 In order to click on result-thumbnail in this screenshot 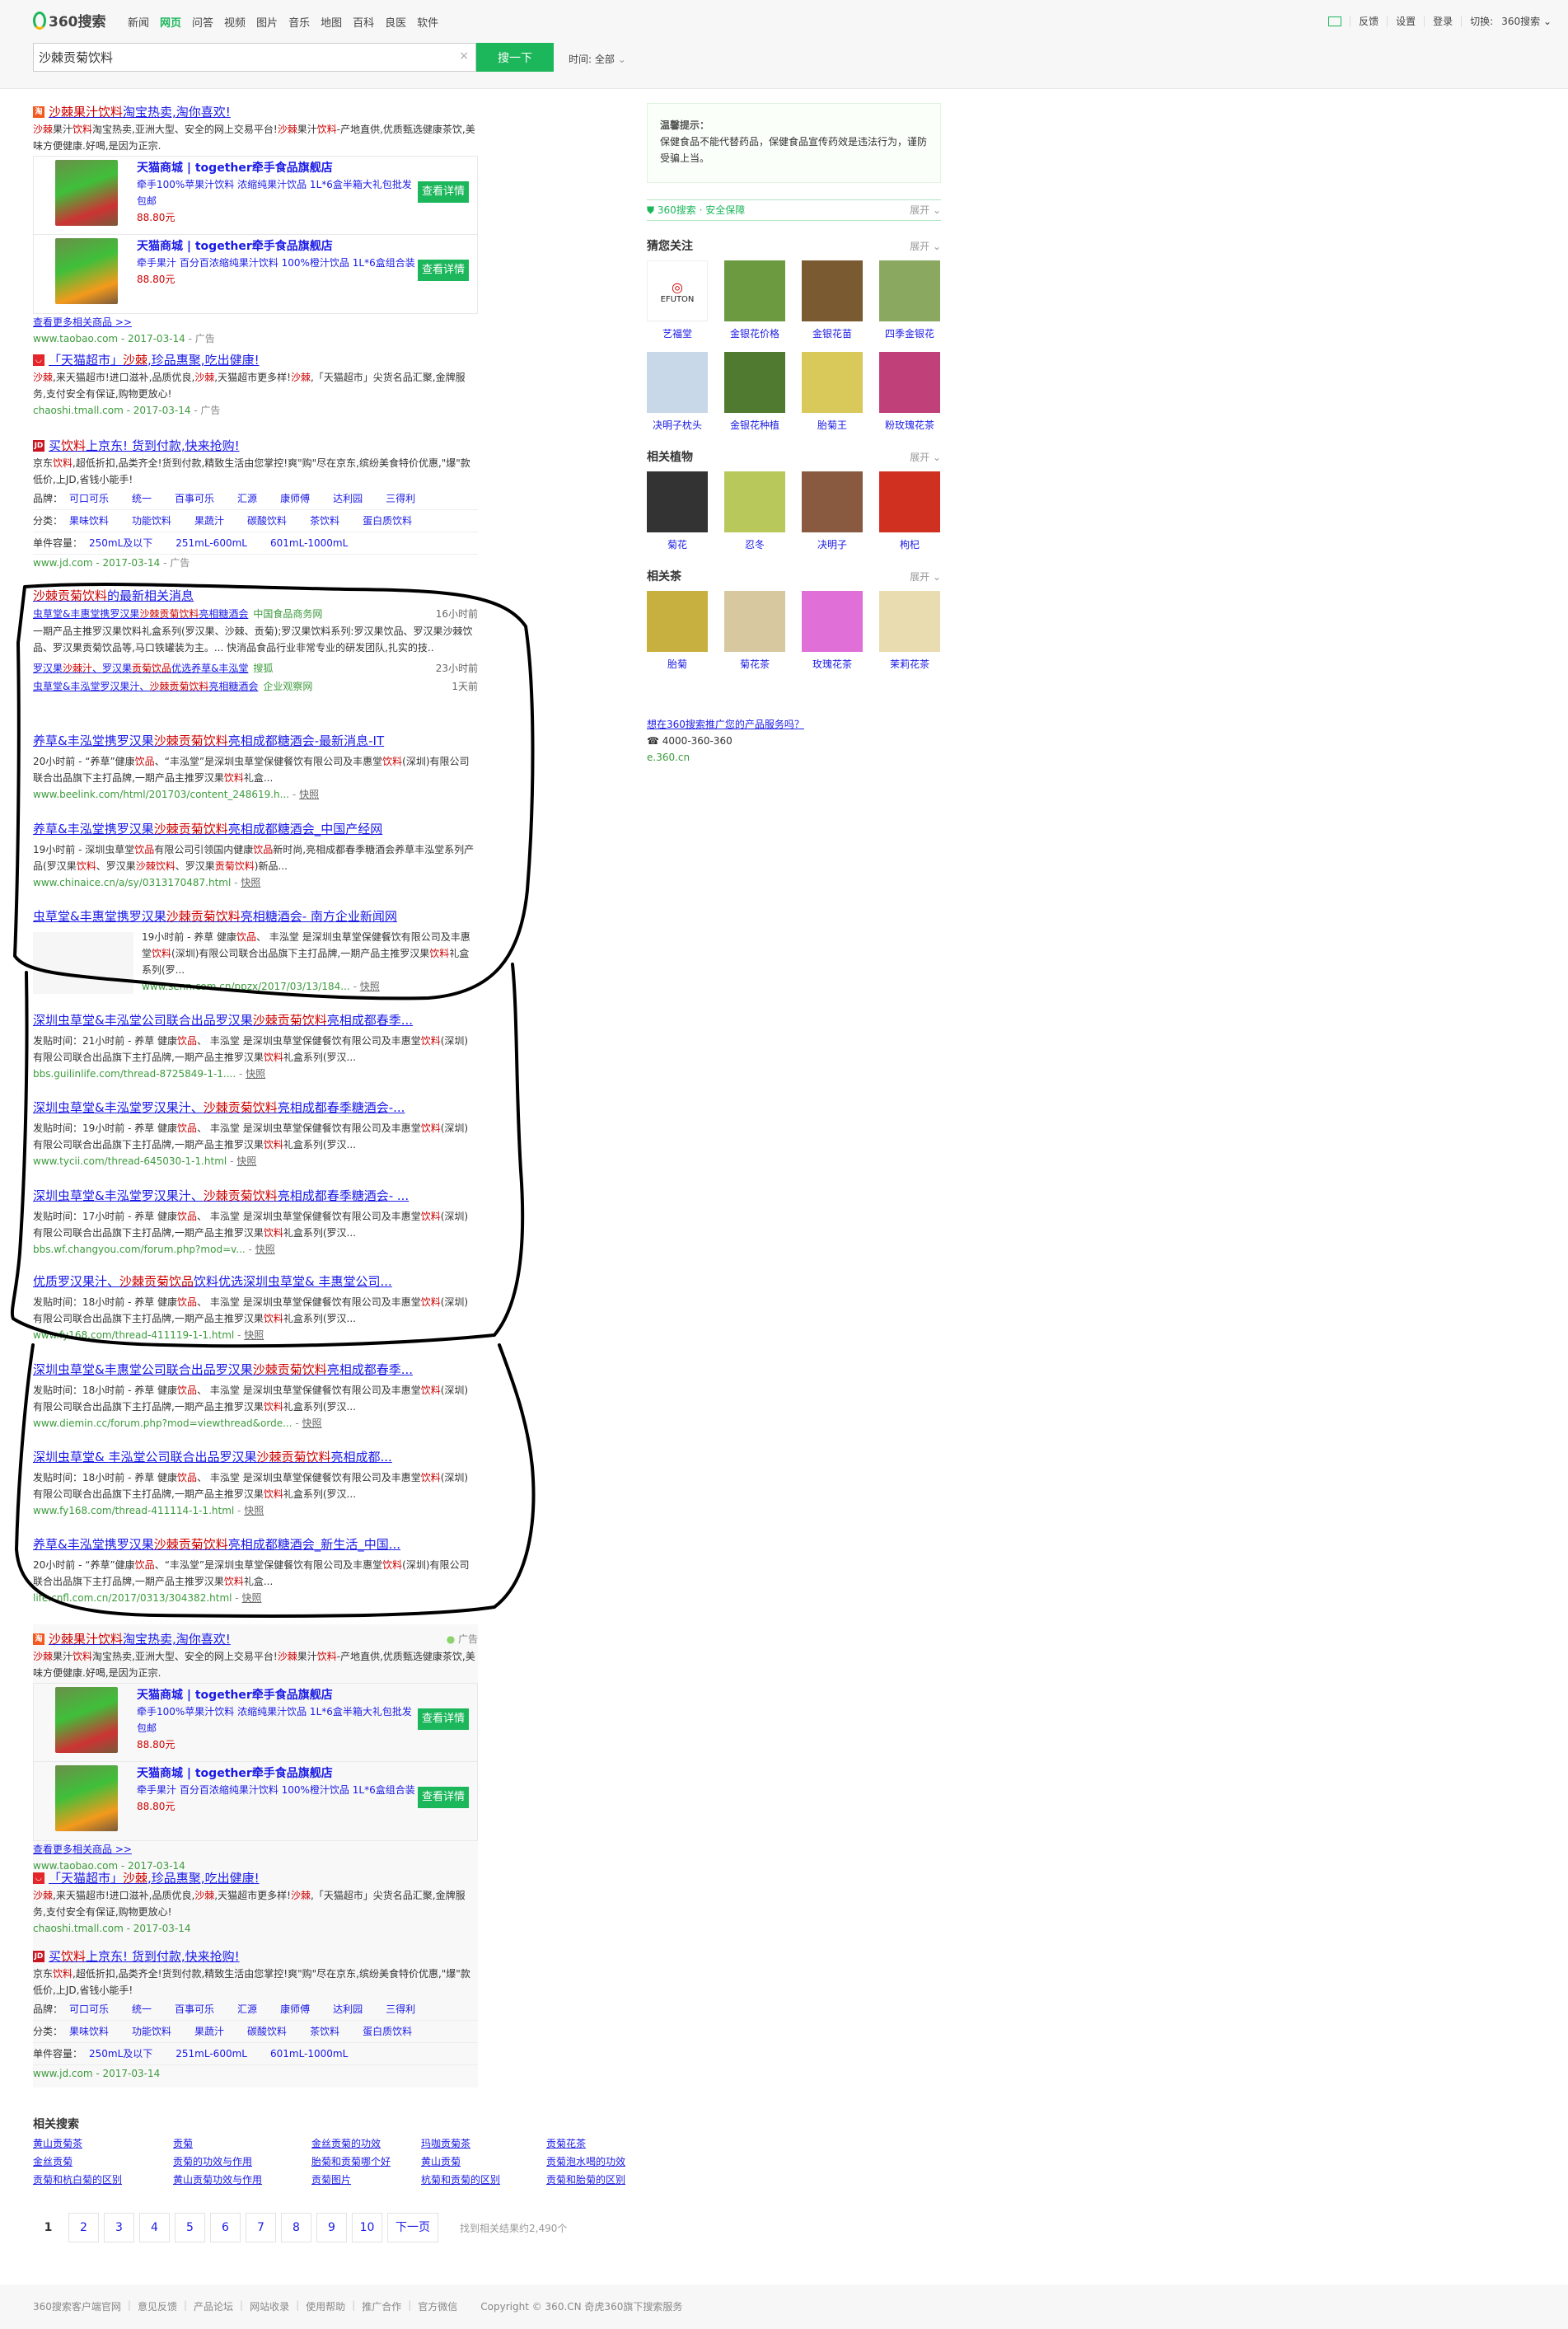, I will do `click(83, 963)`.